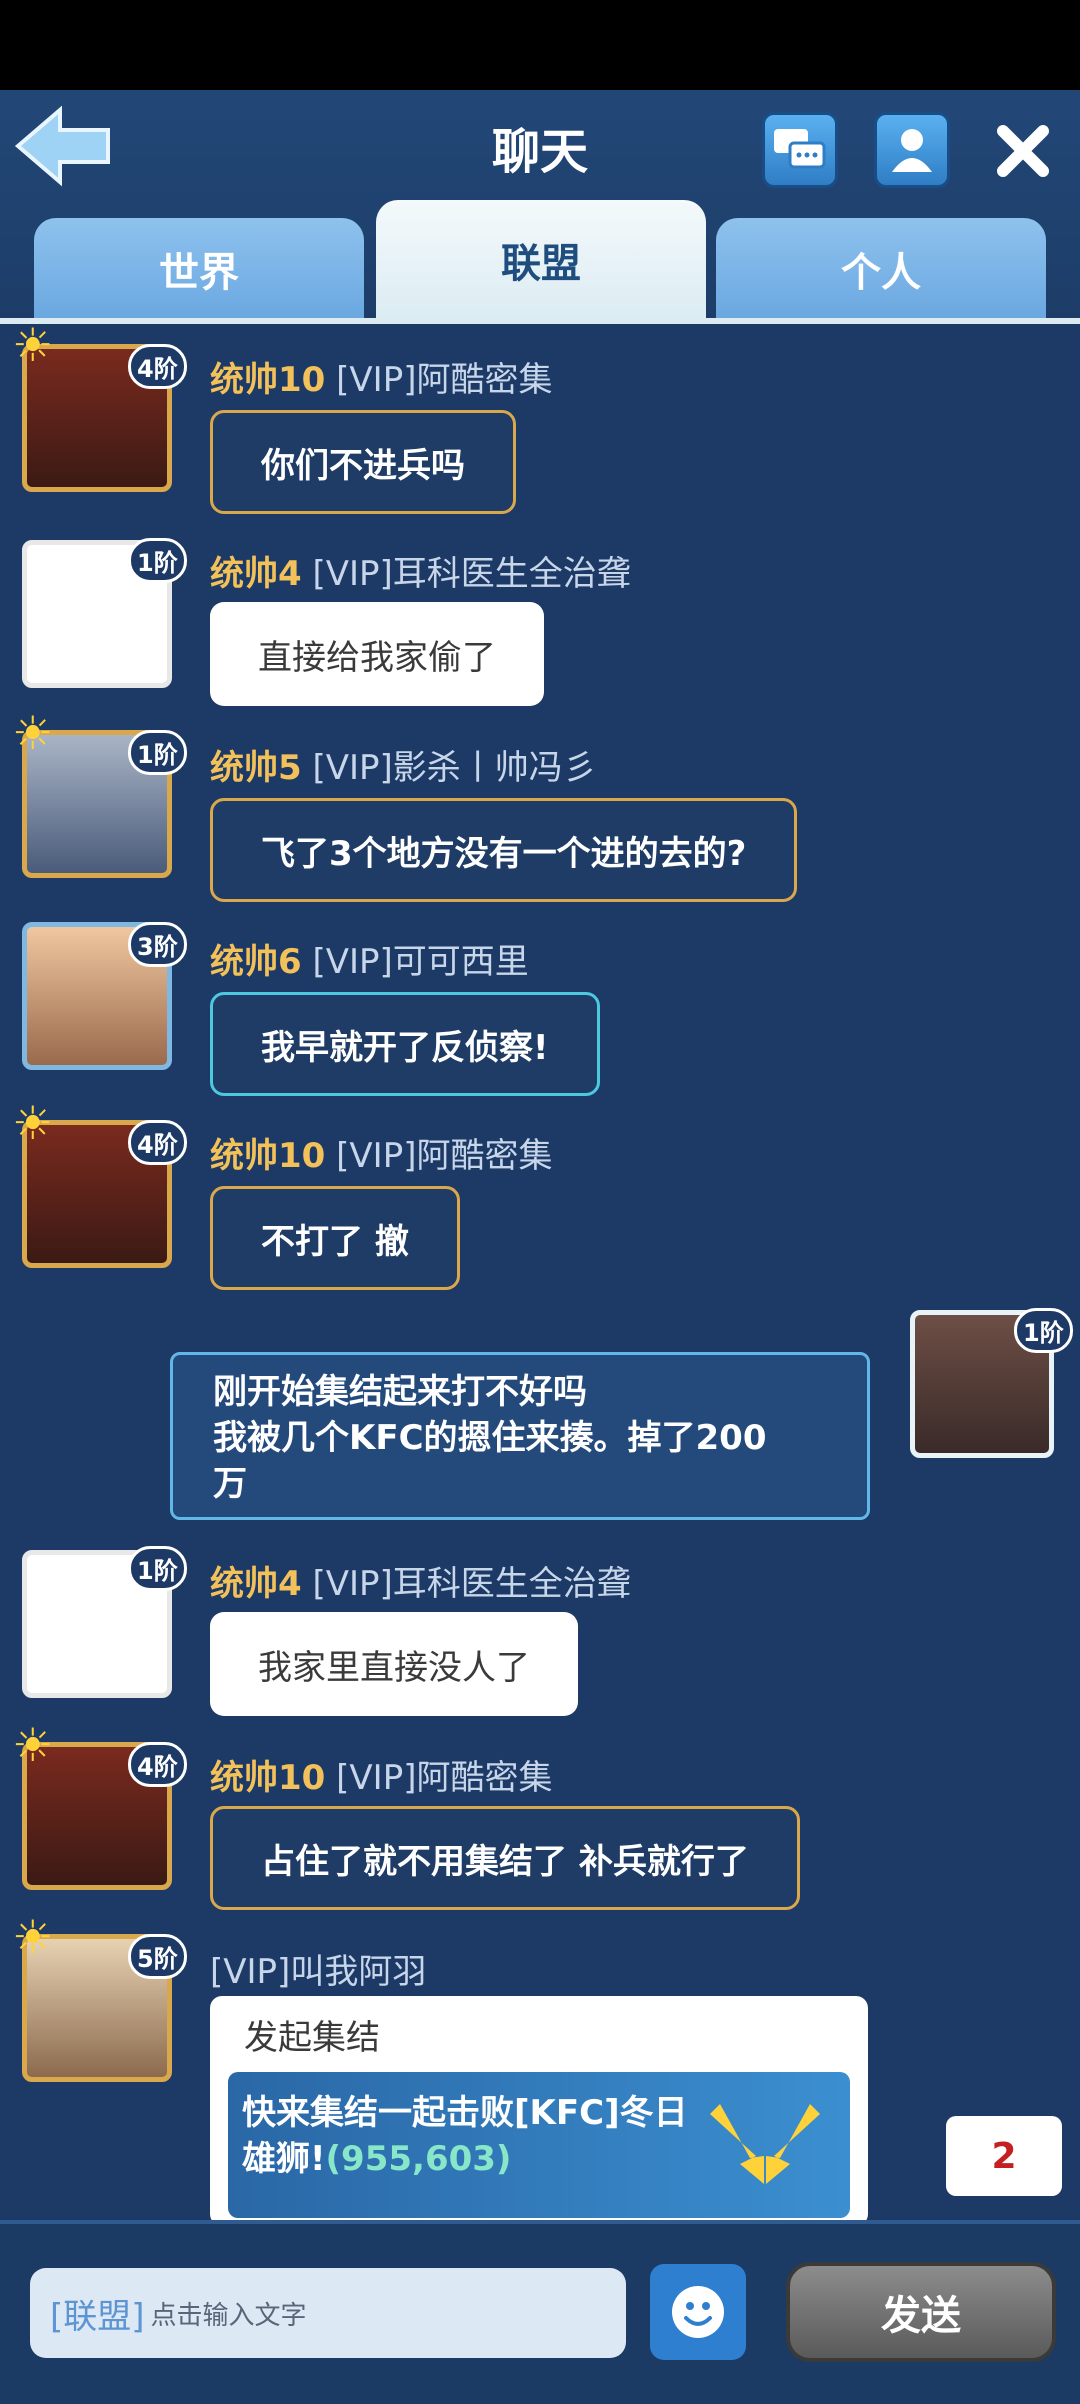 This screenshot has height=2404, width=1080. Describe the element at coordinates (394, 1664) in the screenshot. I see `message-bubble: 我家里直接没人了` at that location.